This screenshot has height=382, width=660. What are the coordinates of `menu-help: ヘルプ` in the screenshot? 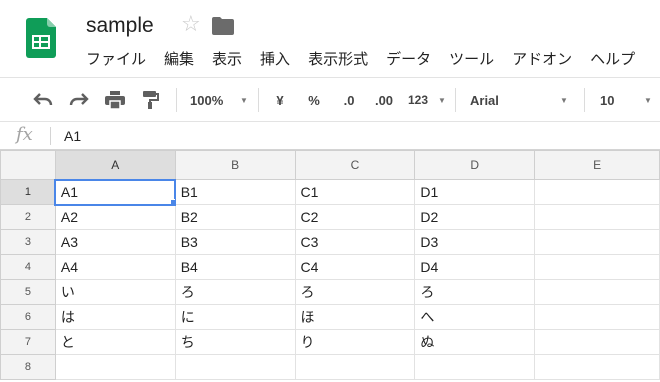 It's located at (612, 58).